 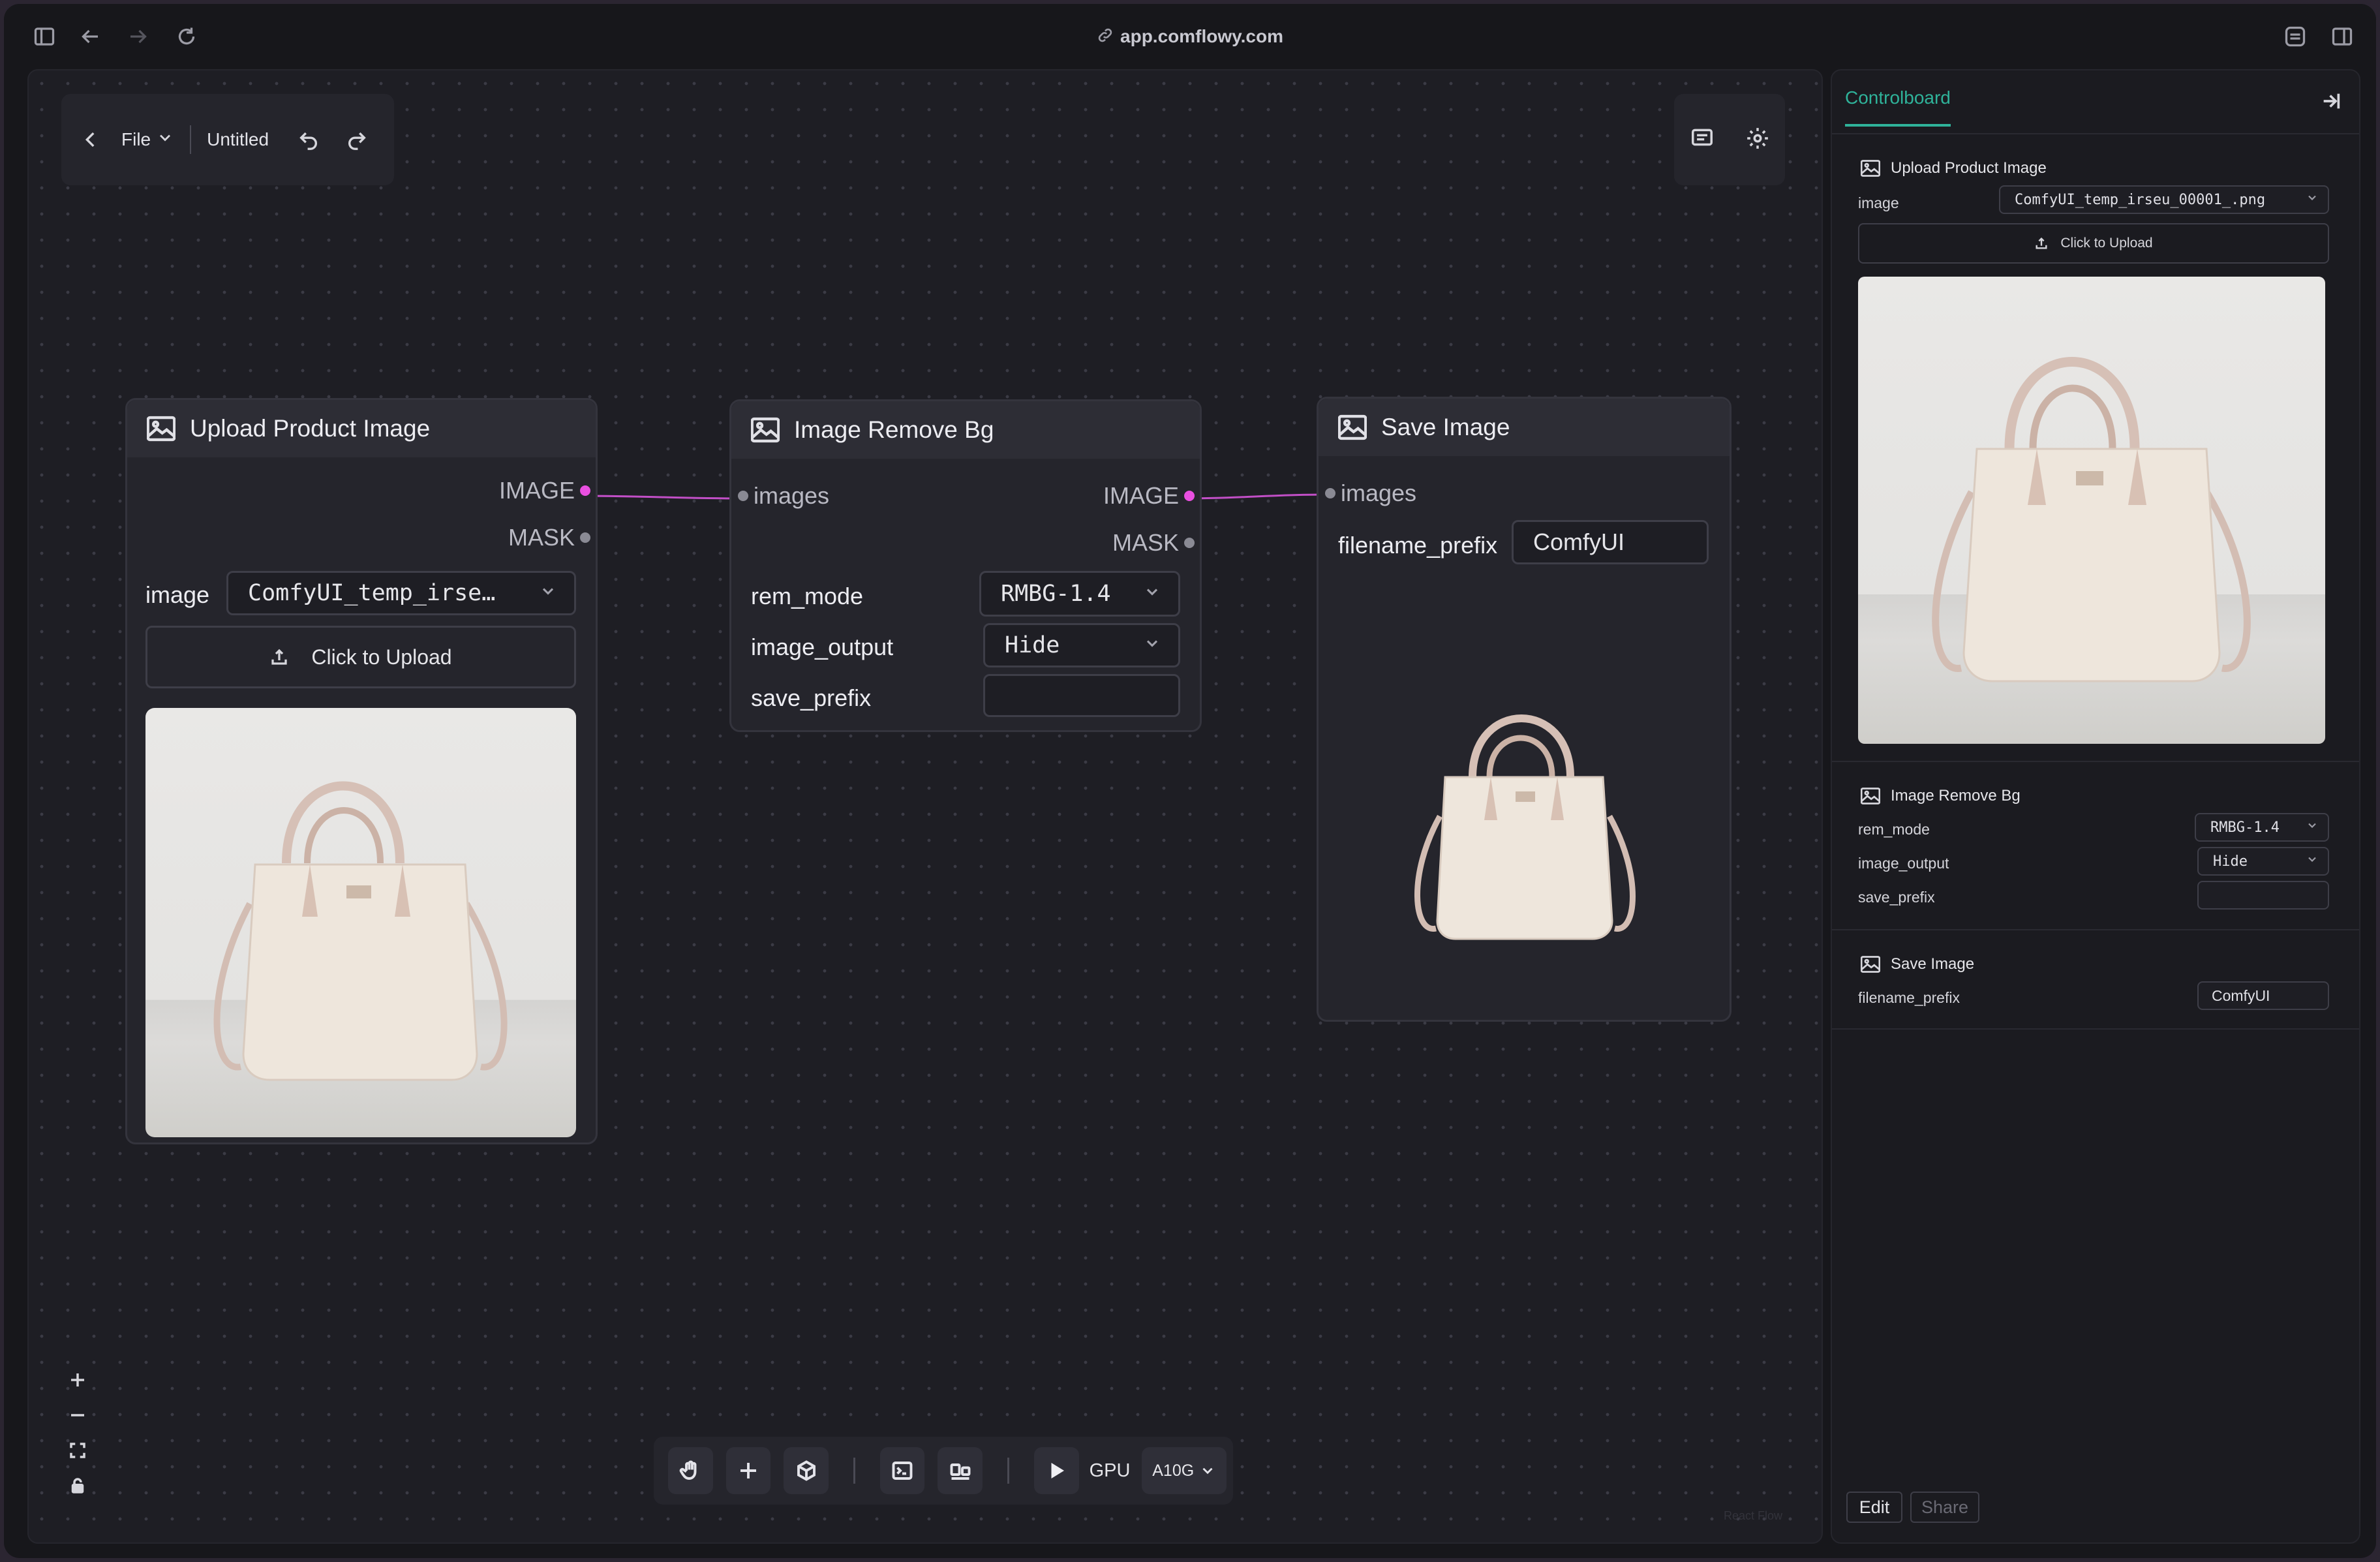 I want to click on panel-upload-label: Click to Upload, so click(x=2106, y=243).